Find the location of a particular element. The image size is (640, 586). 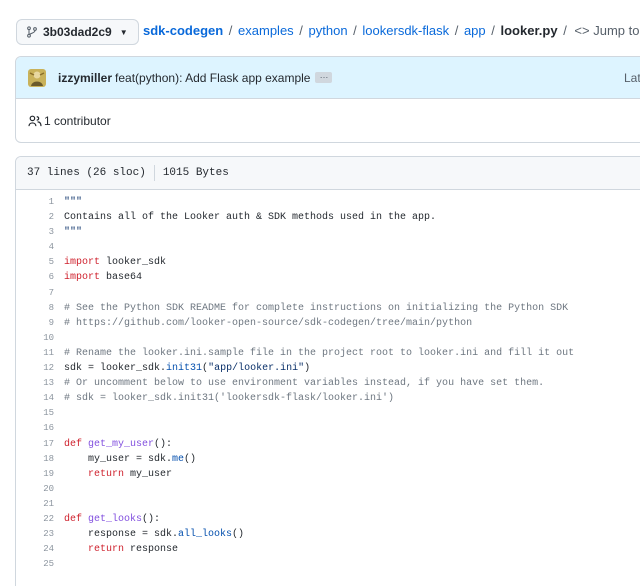

people-icon is located at coordinates (35, 121).